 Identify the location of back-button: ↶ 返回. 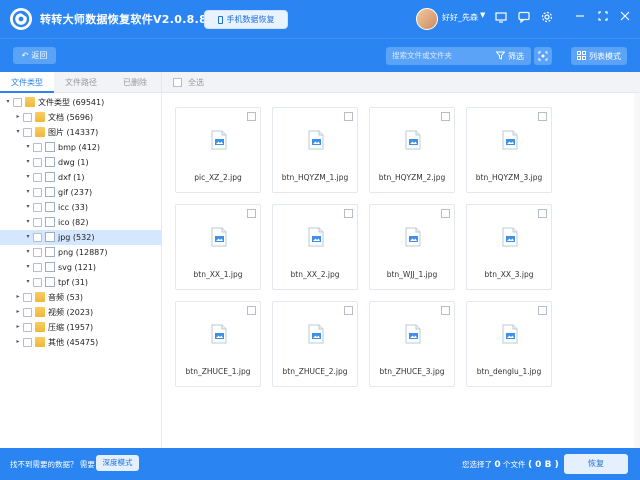
(34, 55).